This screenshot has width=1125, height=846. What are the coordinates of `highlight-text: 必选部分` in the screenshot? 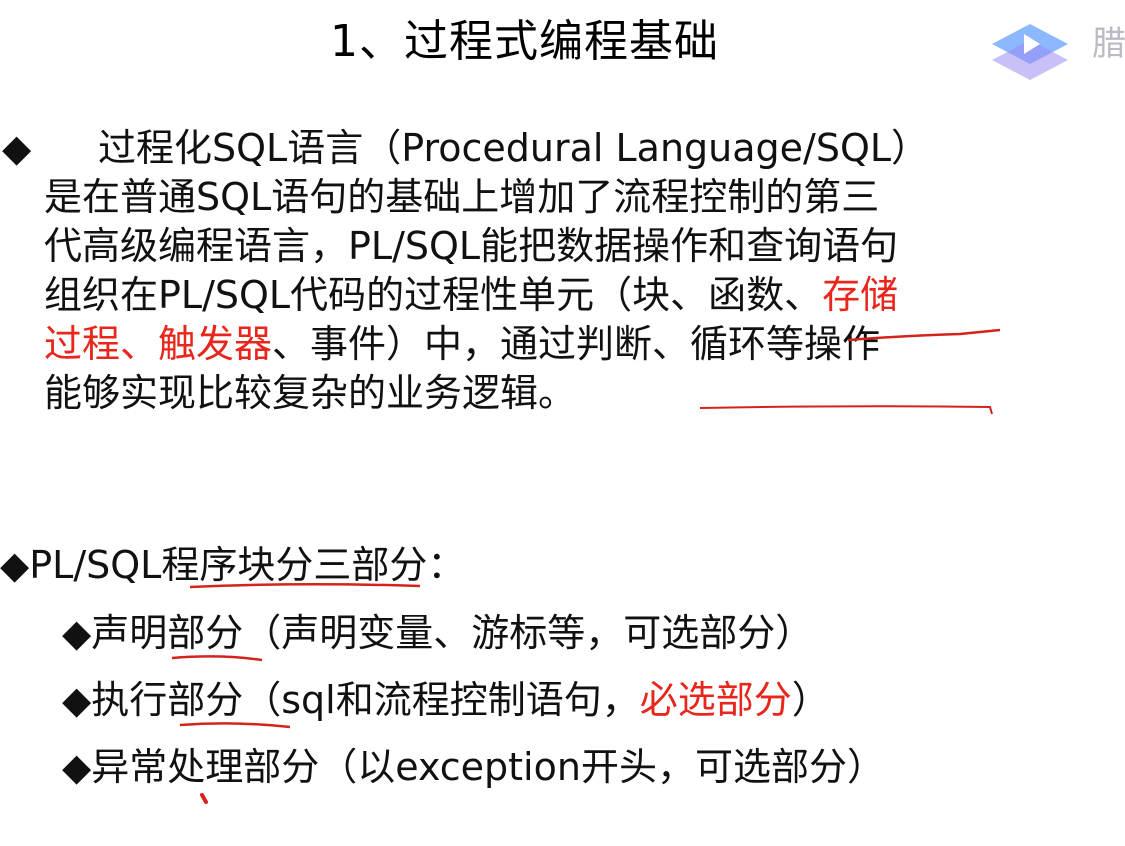 It's located at (715, 700).